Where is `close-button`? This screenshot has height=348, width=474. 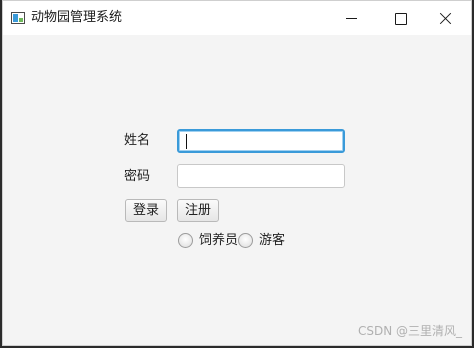
close-button is located at coordinates (446, 18).